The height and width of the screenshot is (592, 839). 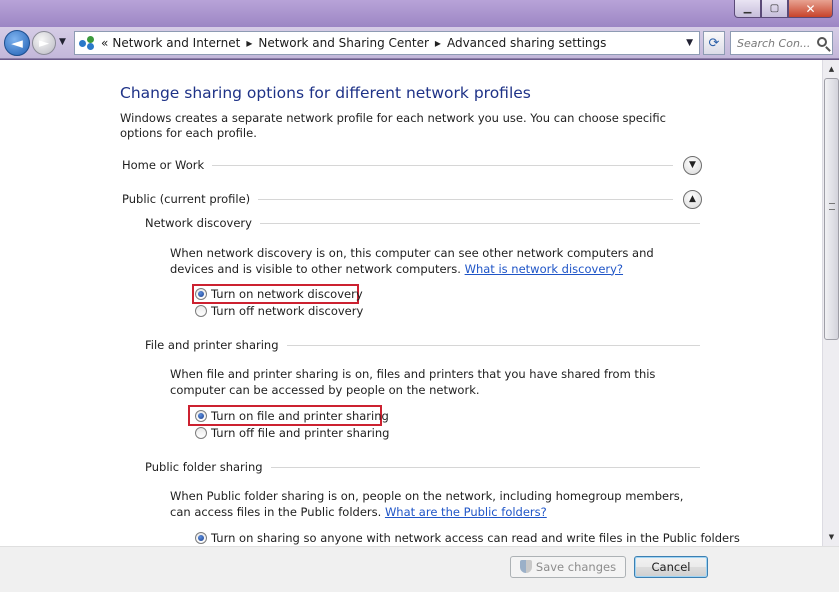 What do you see at coordinates (822, 42) in the screenshot?
I see `search-icon` at bounding box center [822, 42].